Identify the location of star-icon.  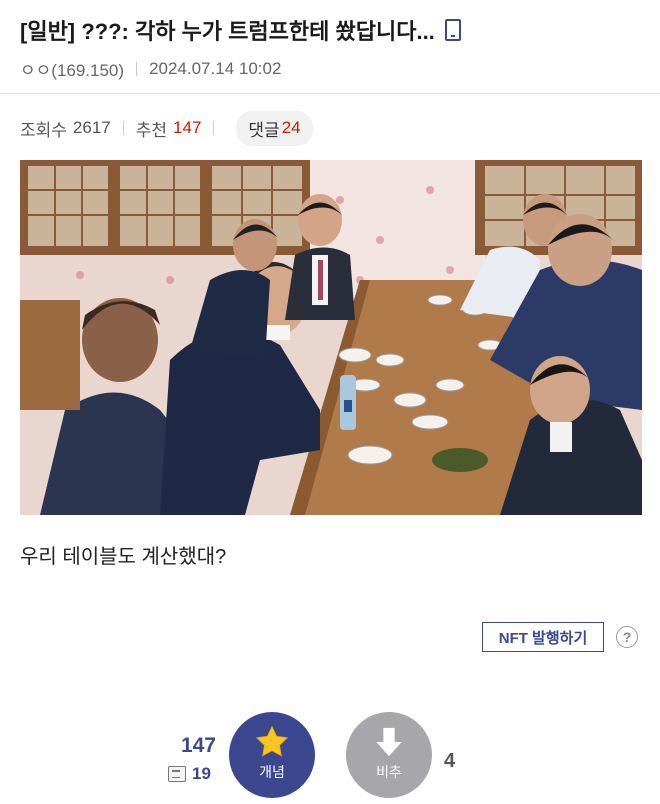
(272, 741).